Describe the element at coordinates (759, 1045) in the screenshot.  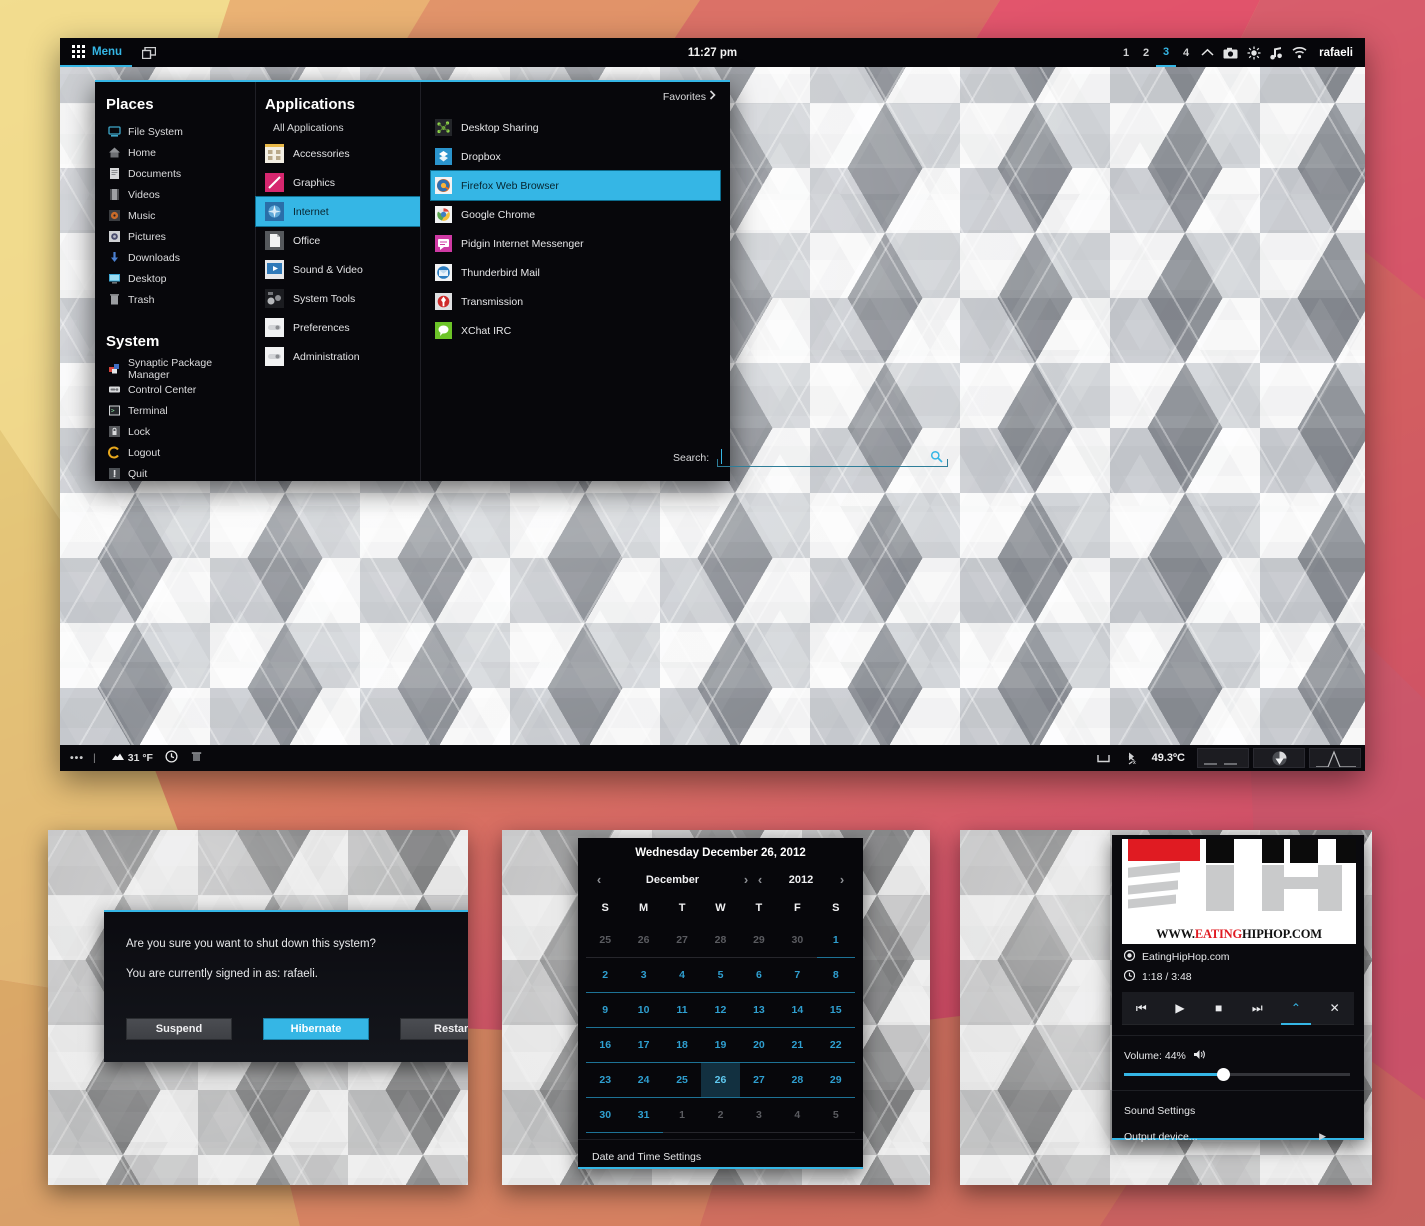
I see `calendar-day: 20` at that location.